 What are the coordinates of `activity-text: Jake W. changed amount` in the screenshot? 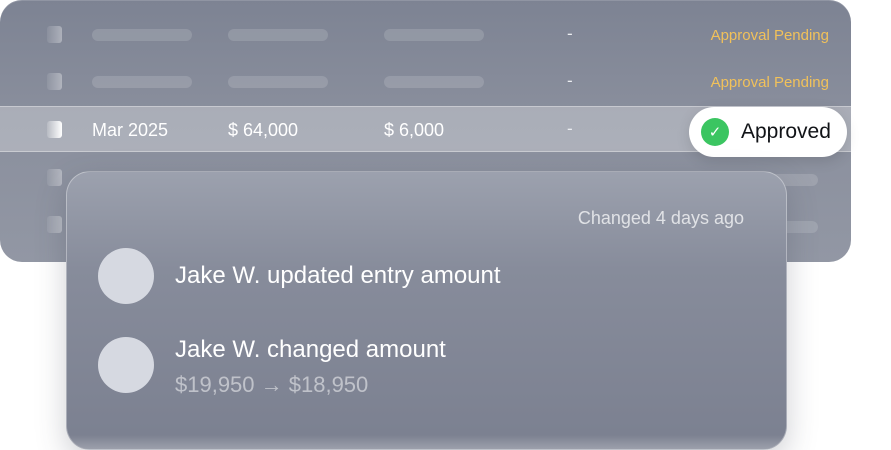 It's located at (310, 349).